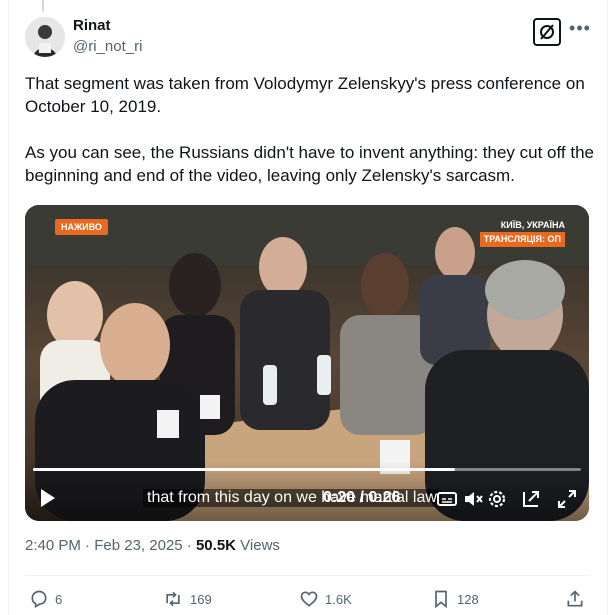 Image resolution: width=613 pixels, height=615 pixels. What do you see at coordinates (107, 46) in the screenshot?
I see `author-handle: @ri_not_ri` at bounding box center [107, 46].